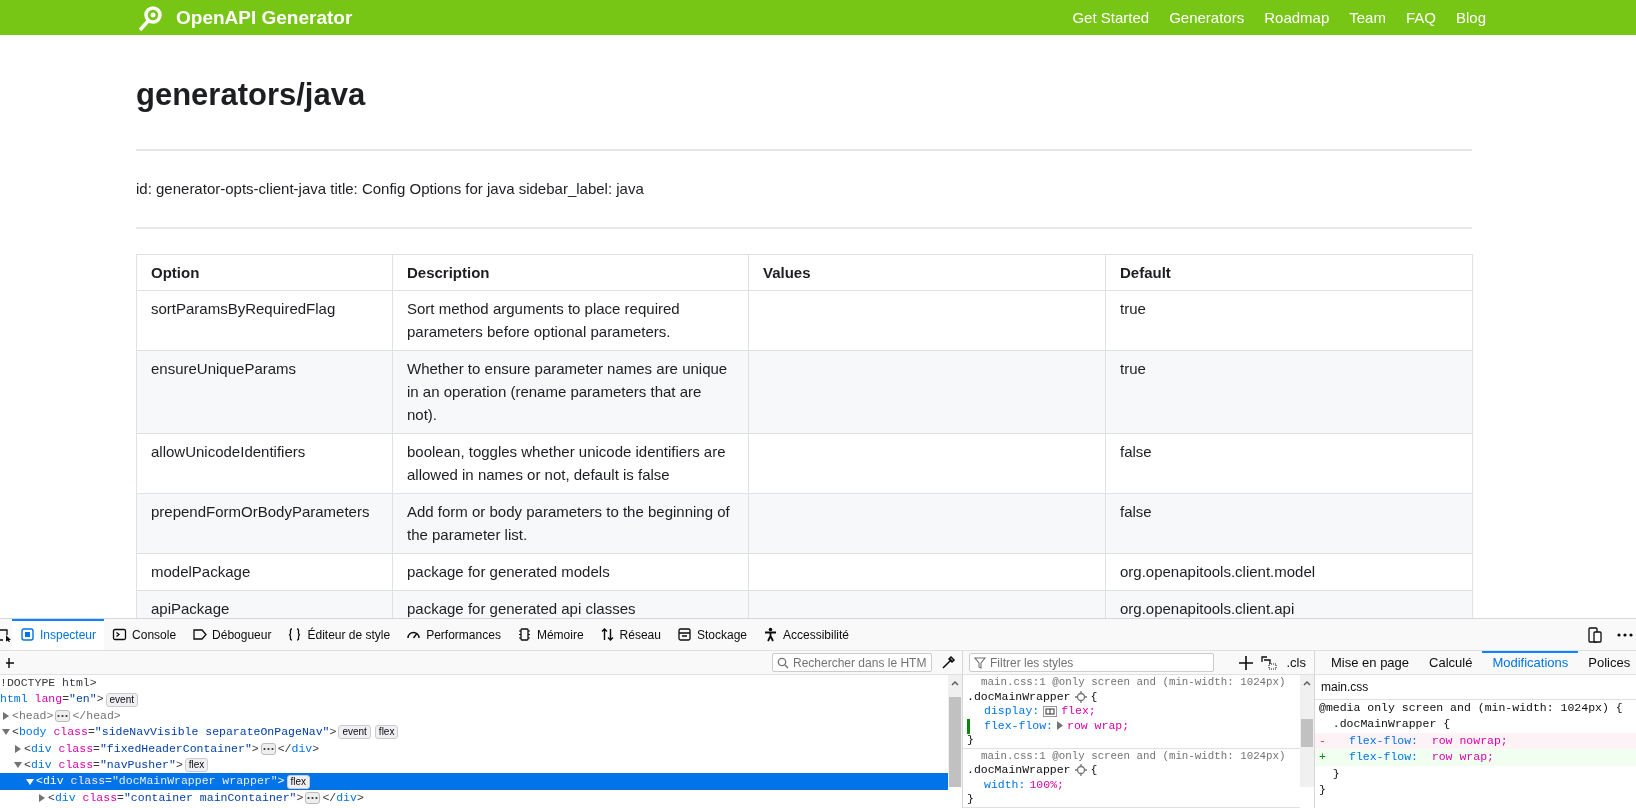  Describe the element at coordinates (120, 634) in the screenshot. I see `console-icon` at that location.